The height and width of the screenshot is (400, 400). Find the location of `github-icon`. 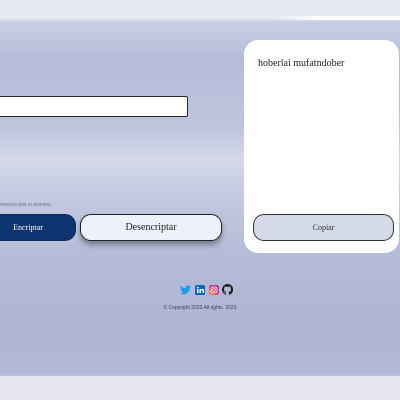

github-icon is located at coordinates (227, 289).